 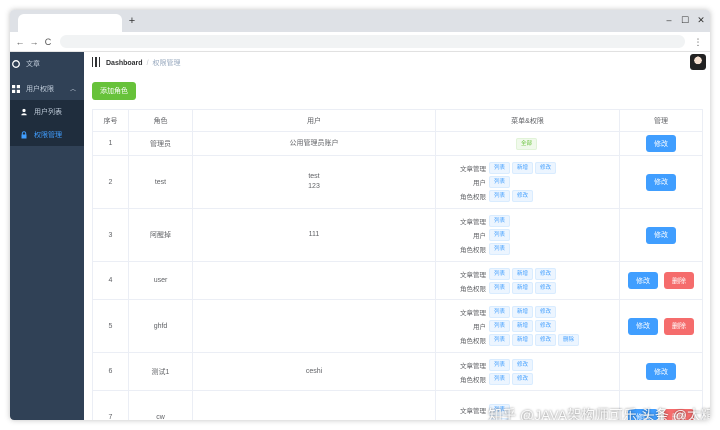 I want to click on table-row: 7cw文章管理列表用户列表修改删除, so click(x=397, y=405).